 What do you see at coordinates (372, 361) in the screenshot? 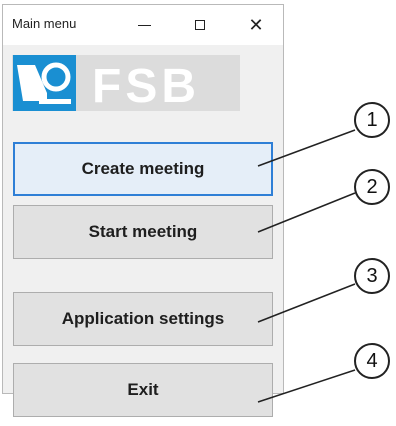
I see `callout-4: 4` at bounding box center [372, 361].